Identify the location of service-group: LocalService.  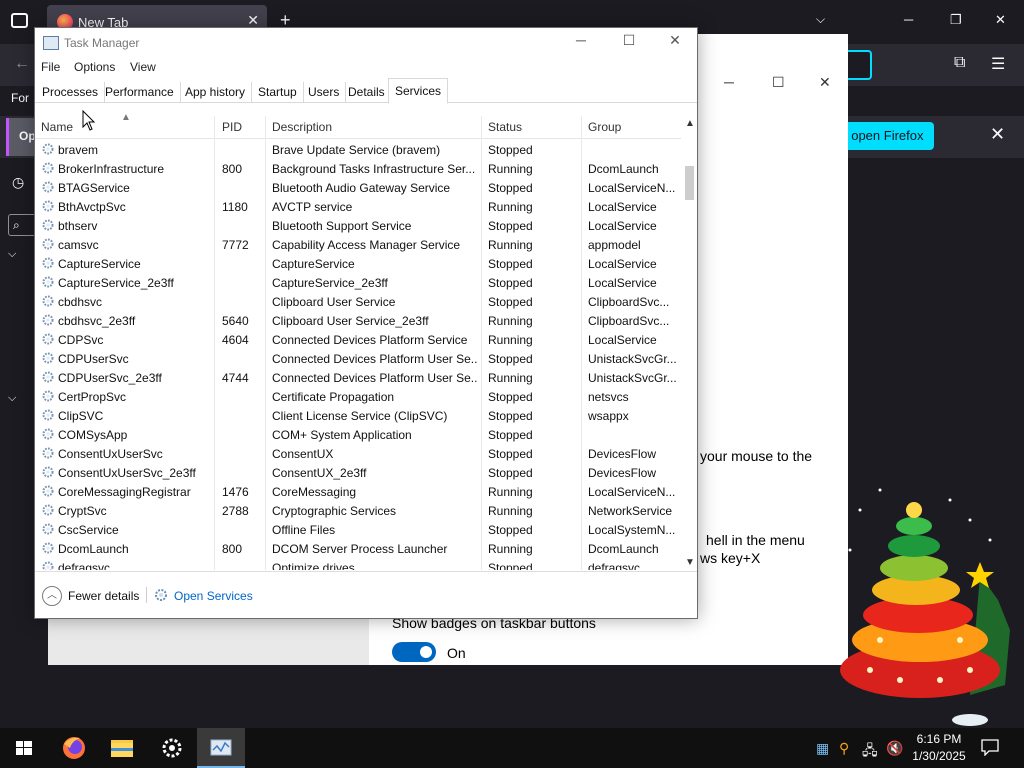
(622, 340).